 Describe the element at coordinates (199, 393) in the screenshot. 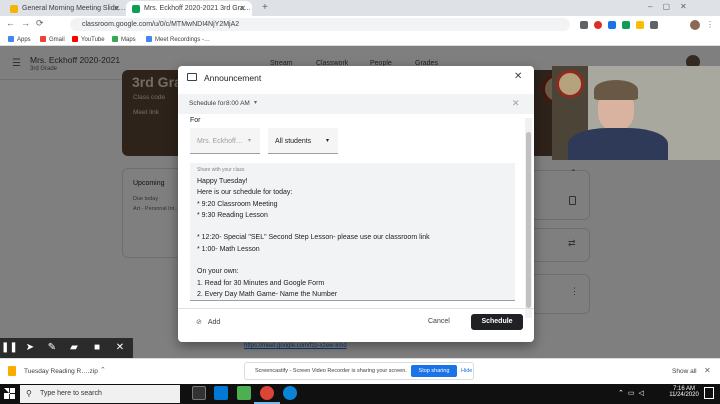

I see `task-view-icon` at that location.